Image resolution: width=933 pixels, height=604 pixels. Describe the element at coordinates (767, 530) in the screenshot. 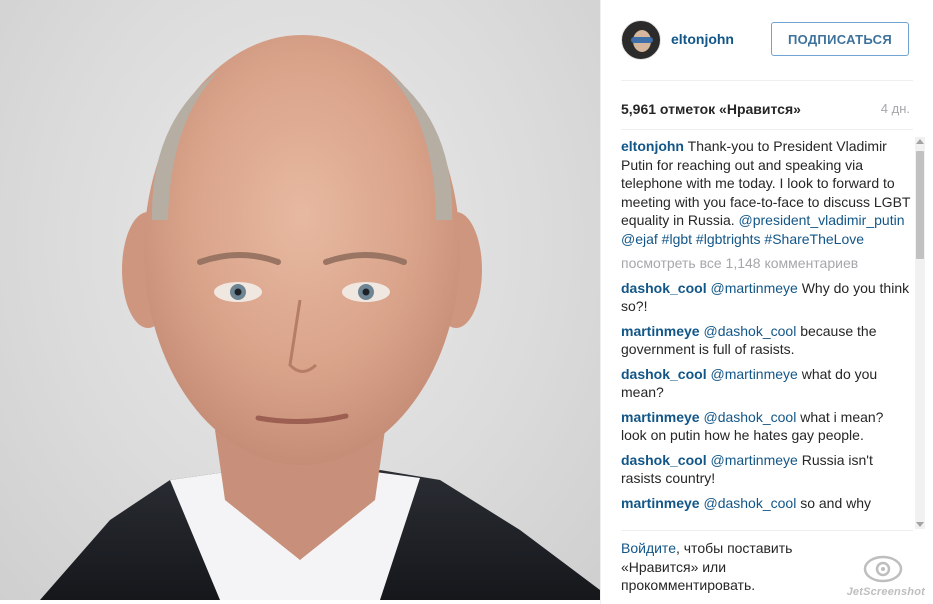

I see `comments-bottom-divider` at that location.